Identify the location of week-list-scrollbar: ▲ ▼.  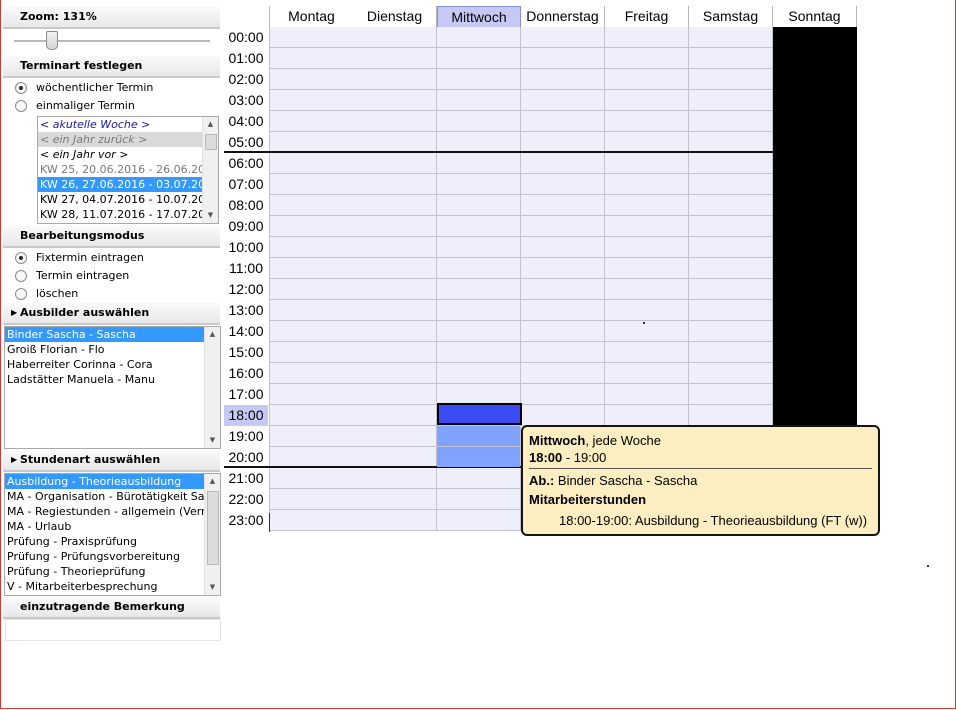
(210, 170).